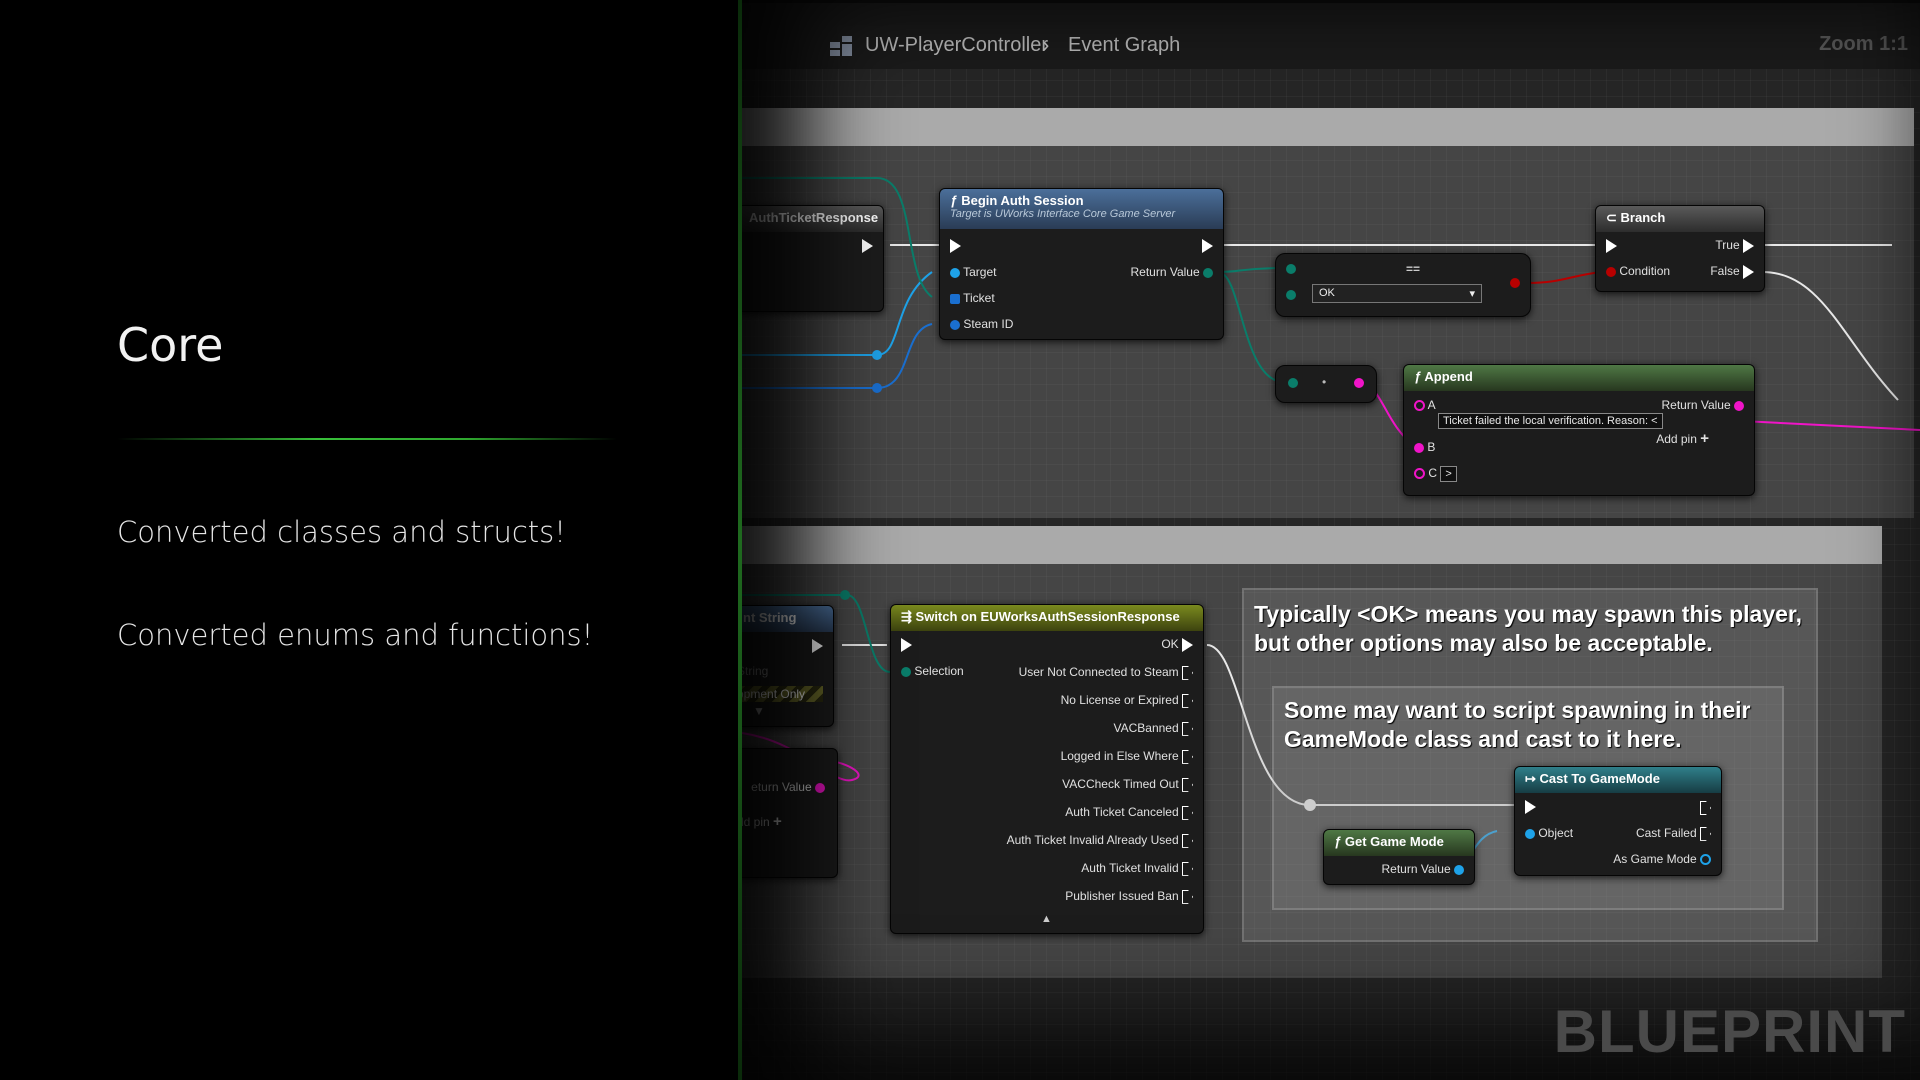 This screenshot has width=1920, height=1080. I want to click on node-header: ⊂ Branch, so click(1680, 219).